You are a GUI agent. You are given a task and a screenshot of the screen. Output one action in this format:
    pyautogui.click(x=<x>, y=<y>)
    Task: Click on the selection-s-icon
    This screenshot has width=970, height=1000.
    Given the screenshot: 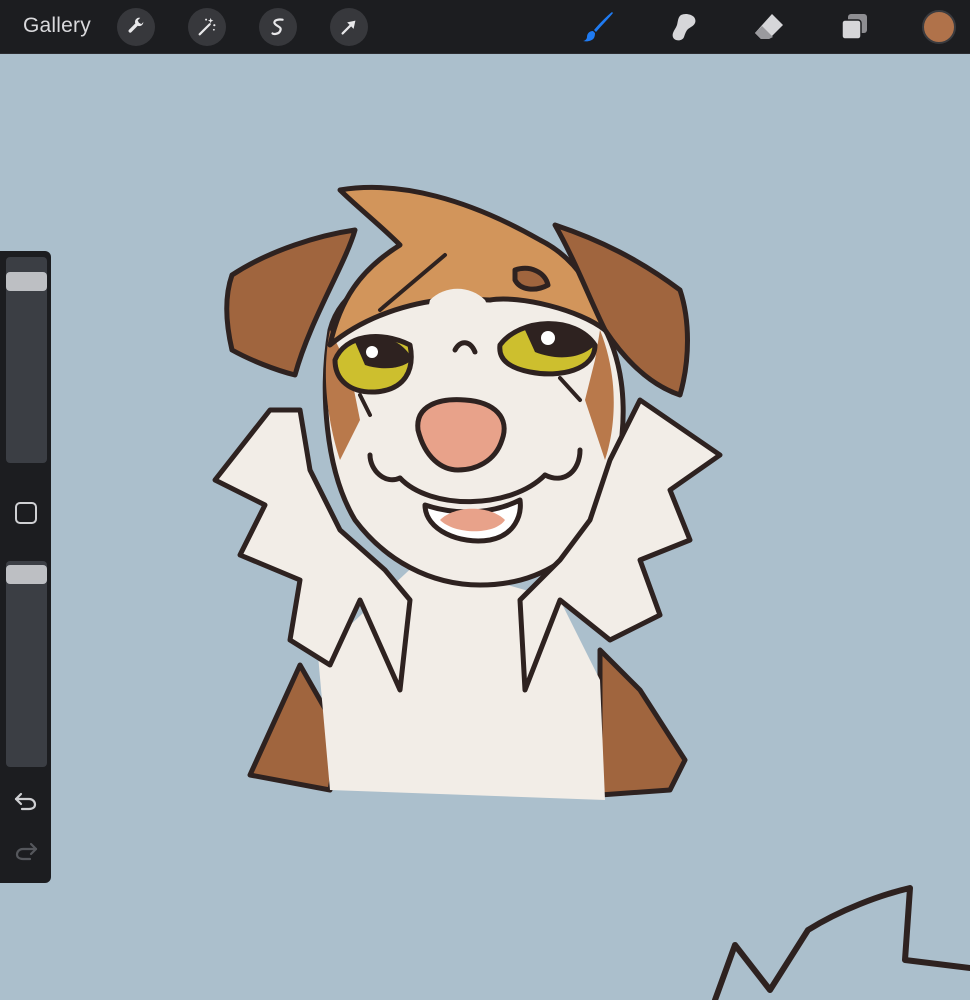 What is the action you would take?
    pyautogui.click(x=277, y=27)
    